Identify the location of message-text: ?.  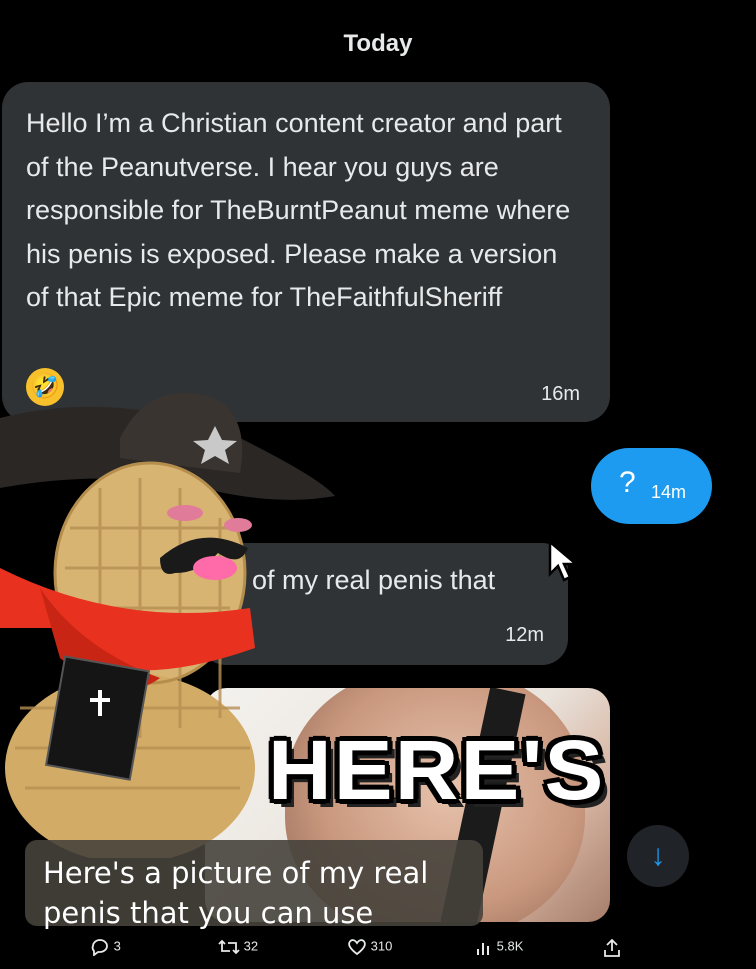
(627, 482).